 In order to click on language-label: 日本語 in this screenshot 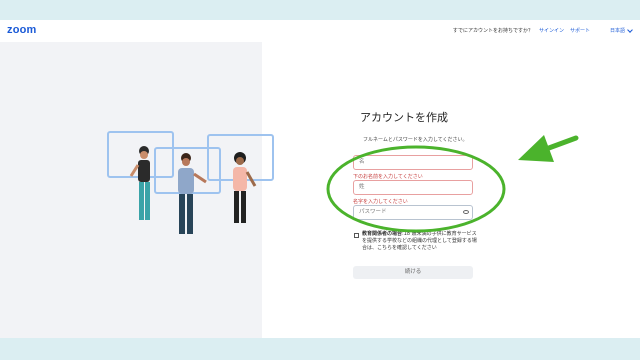, I will do `click(617, 31)`.